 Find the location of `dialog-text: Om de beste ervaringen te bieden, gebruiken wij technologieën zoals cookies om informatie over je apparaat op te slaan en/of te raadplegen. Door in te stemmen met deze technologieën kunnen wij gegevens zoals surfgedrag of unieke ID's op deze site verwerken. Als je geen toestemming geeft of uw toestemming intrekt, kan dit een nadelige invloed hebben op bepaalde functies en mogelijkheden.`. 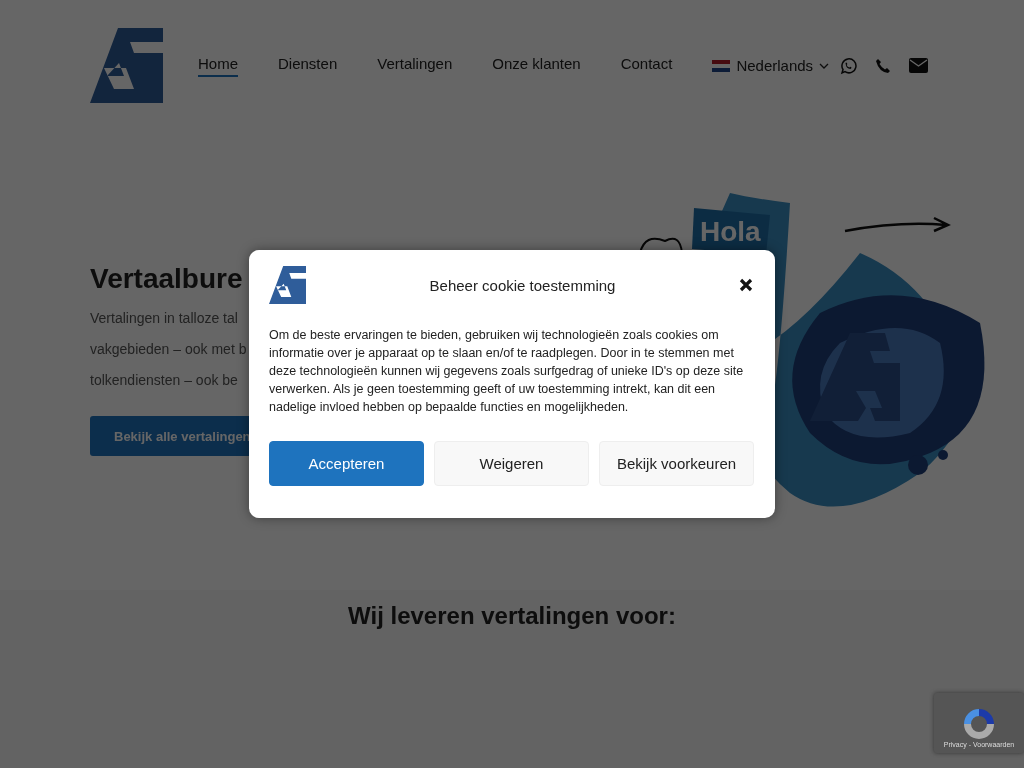

dialog-text: Om de beste ervaringen te bieden, gebruiken wij technologieën zoals cookies om informatie over je apparaat op te slaan en/of te raadplegen. Door in te stemmen met deze technologieën kunnen wij gegevens zoals surfgedrag of unieke ID's op deze site verwerken. Als je geen toestemming geeft of uw toestemming intrekt, kan dit een nadelige invloed hebben op bepaalde functies en mogelijkheden. is located at coordinates (507, 371).